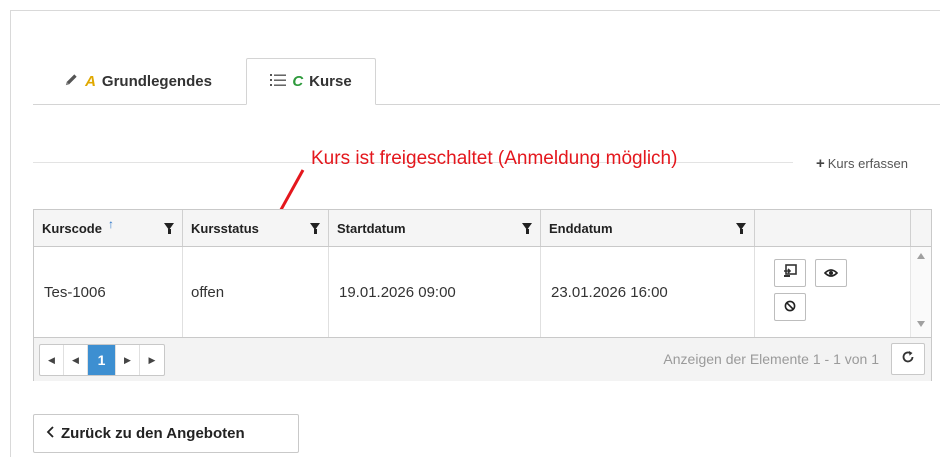  What do you see at coordinates (921, 256) in the screenshot?
I see `scroll-up-icon` at bounding box center [921, 256].